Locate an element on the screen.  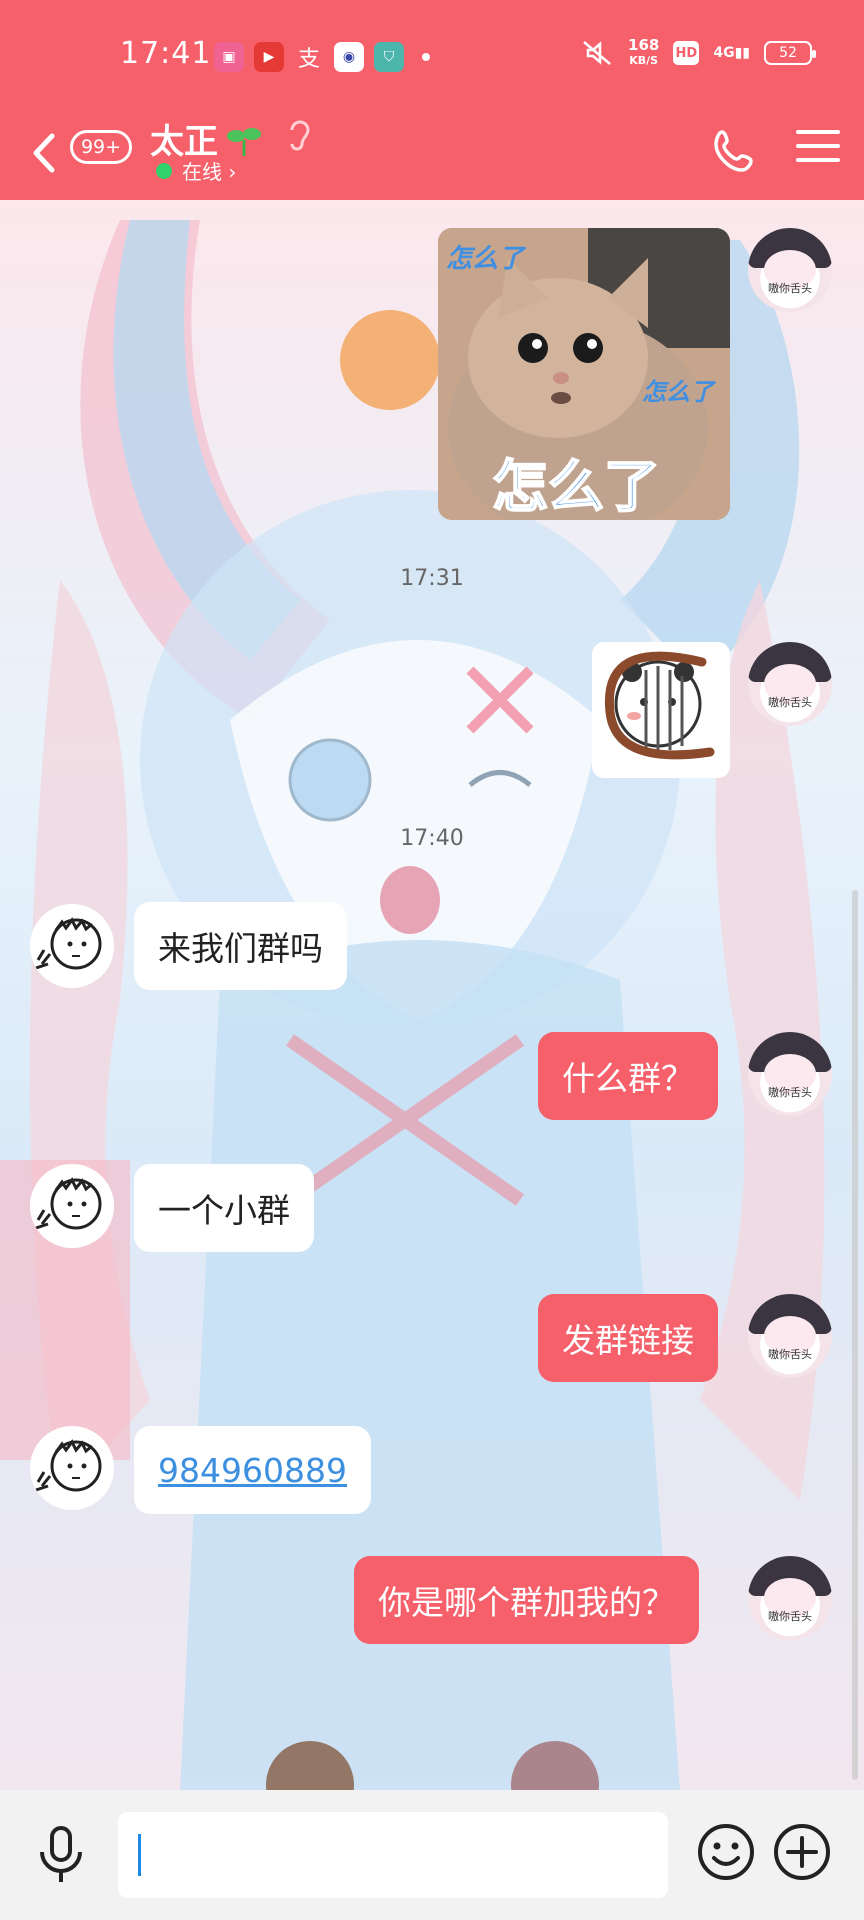
message-bubble-incoming: 984960889 is located at coordinates (252, 1470).